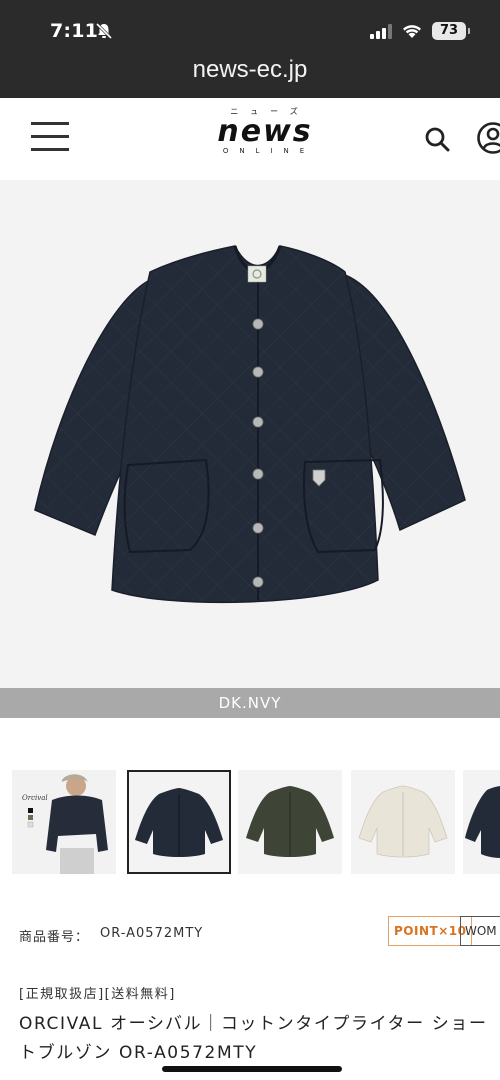 This screenshot has height=1080, width=500. What do you see at coordinates (250, 933) in the screenshot?
I see `sku-row: 商品番号： OR-A0572MTY POINT×10 WOM` at bounding box center [250, 933].